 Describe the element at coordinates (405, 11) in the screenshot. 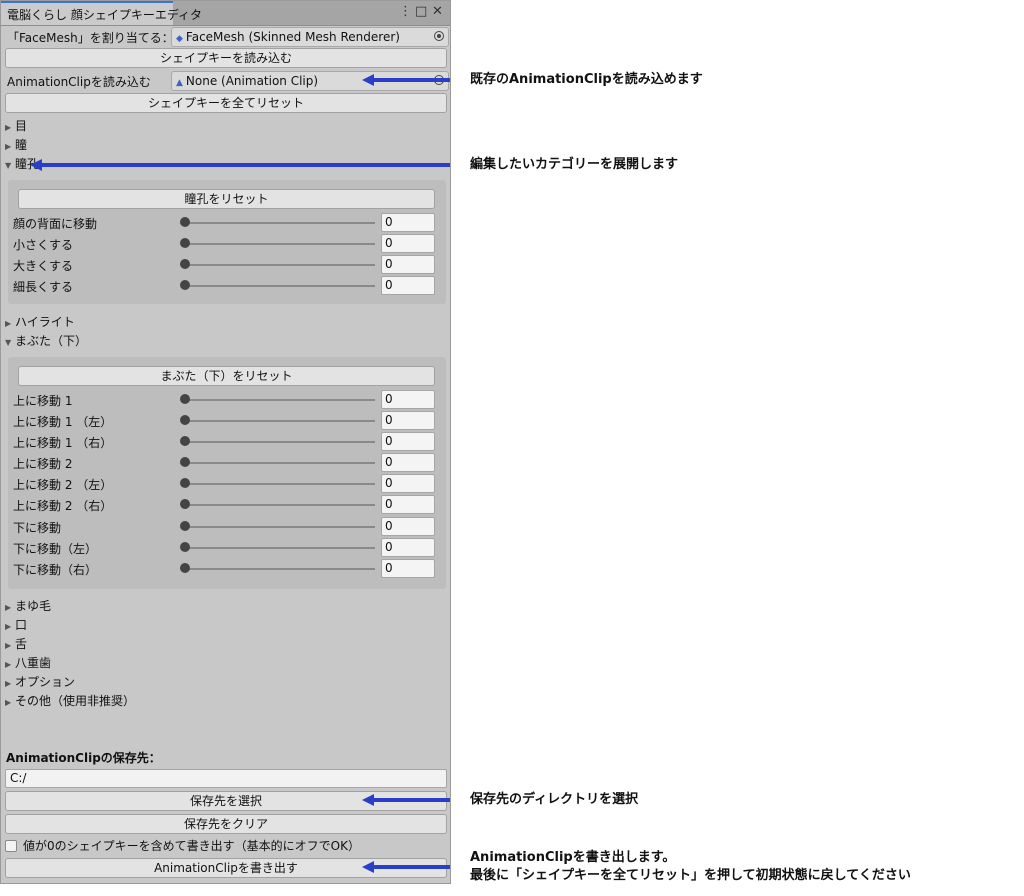

I see `more-menu-icon: ⋮` at that location.